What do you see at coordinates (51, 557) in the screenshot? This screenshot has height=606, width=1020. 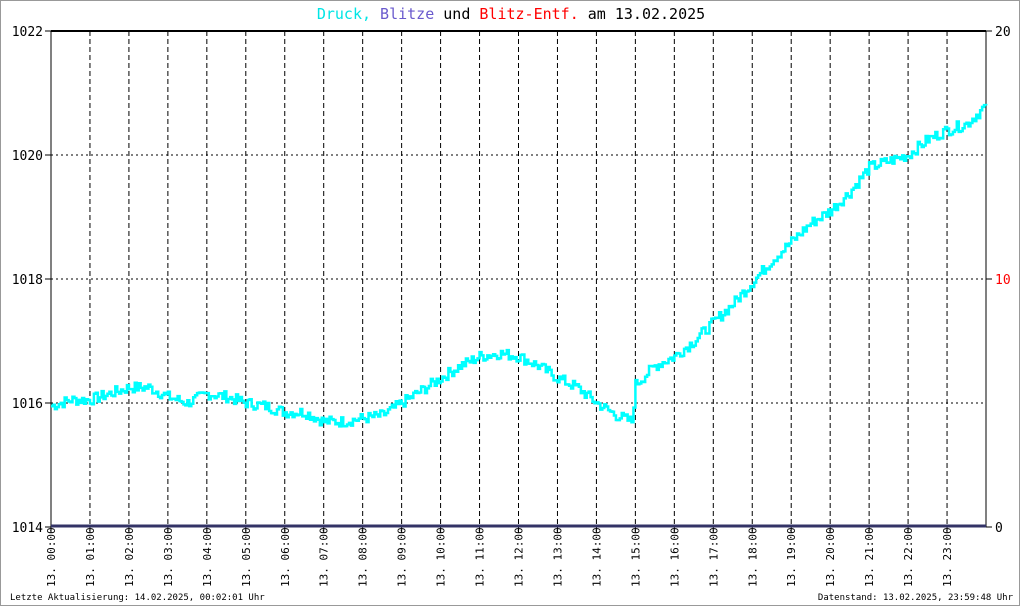 I see `x-tick-label: 13. 00:00` at bounding box center [51, 557].